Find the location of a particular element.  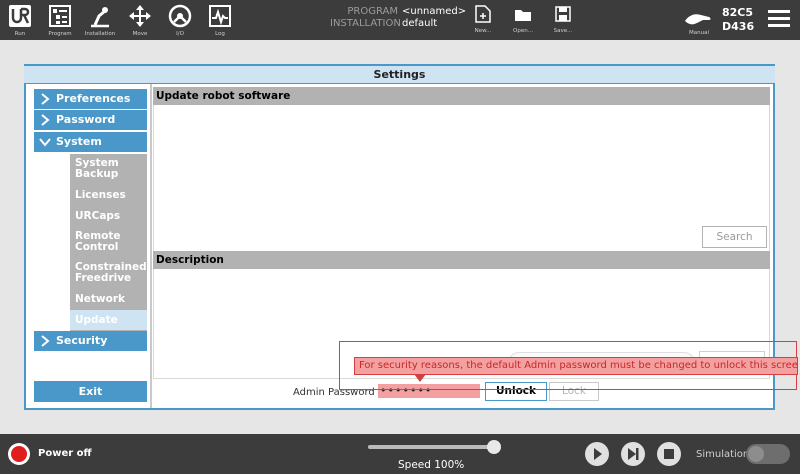

play-icon is located at coordinates (598, 454).